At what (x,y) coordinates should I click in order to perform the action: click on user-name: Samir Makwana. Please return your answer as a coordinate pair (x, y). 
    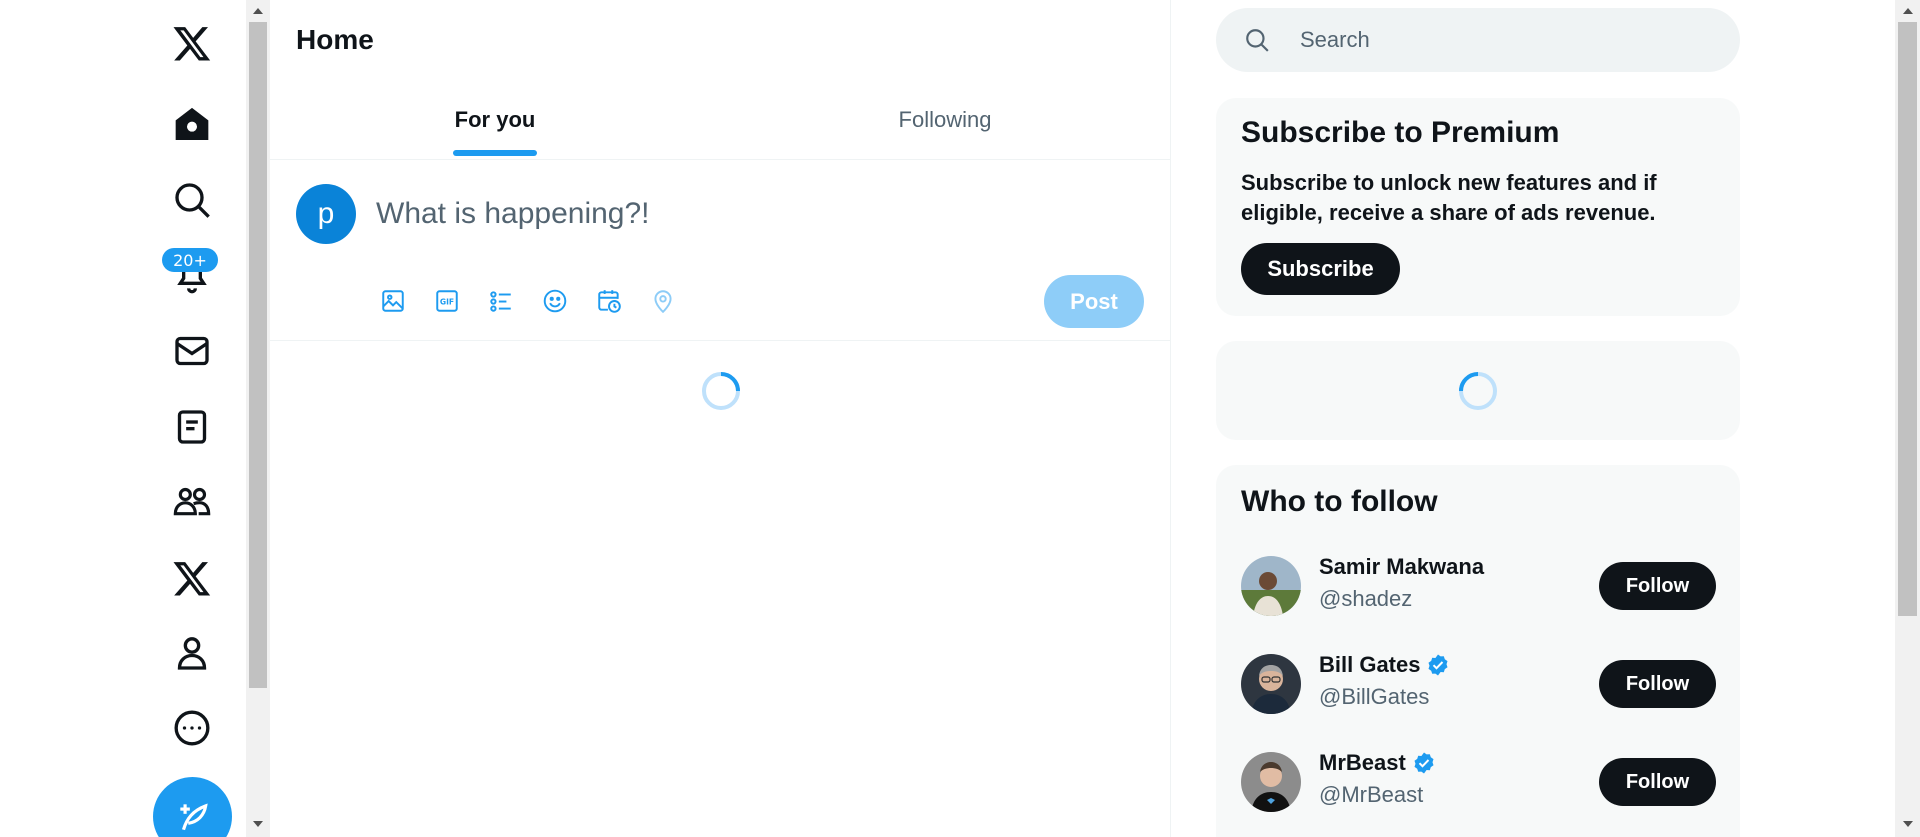
    Looking at the image, I should click on (1401, 567).